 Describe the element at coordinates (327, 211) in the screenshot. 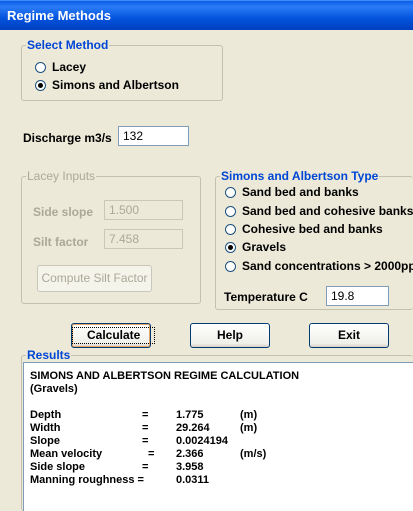

I see `radio-sand-bed-cohesive-banks-label: Sand bed and cohesive banks` at that location.